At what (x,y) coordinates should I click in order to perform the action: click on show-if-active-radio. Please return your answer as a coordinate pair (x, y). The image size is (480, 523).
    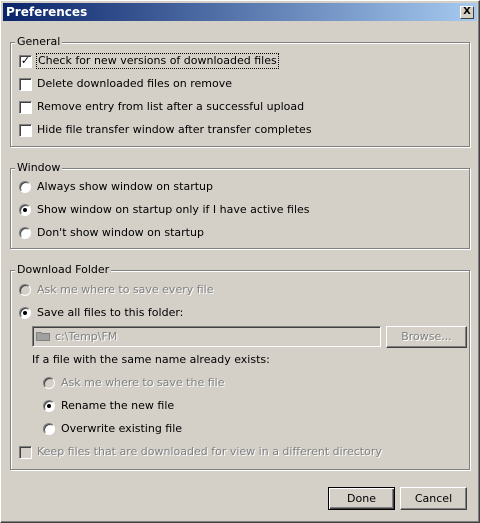
    Looking at the image, I should click on (25, 210).